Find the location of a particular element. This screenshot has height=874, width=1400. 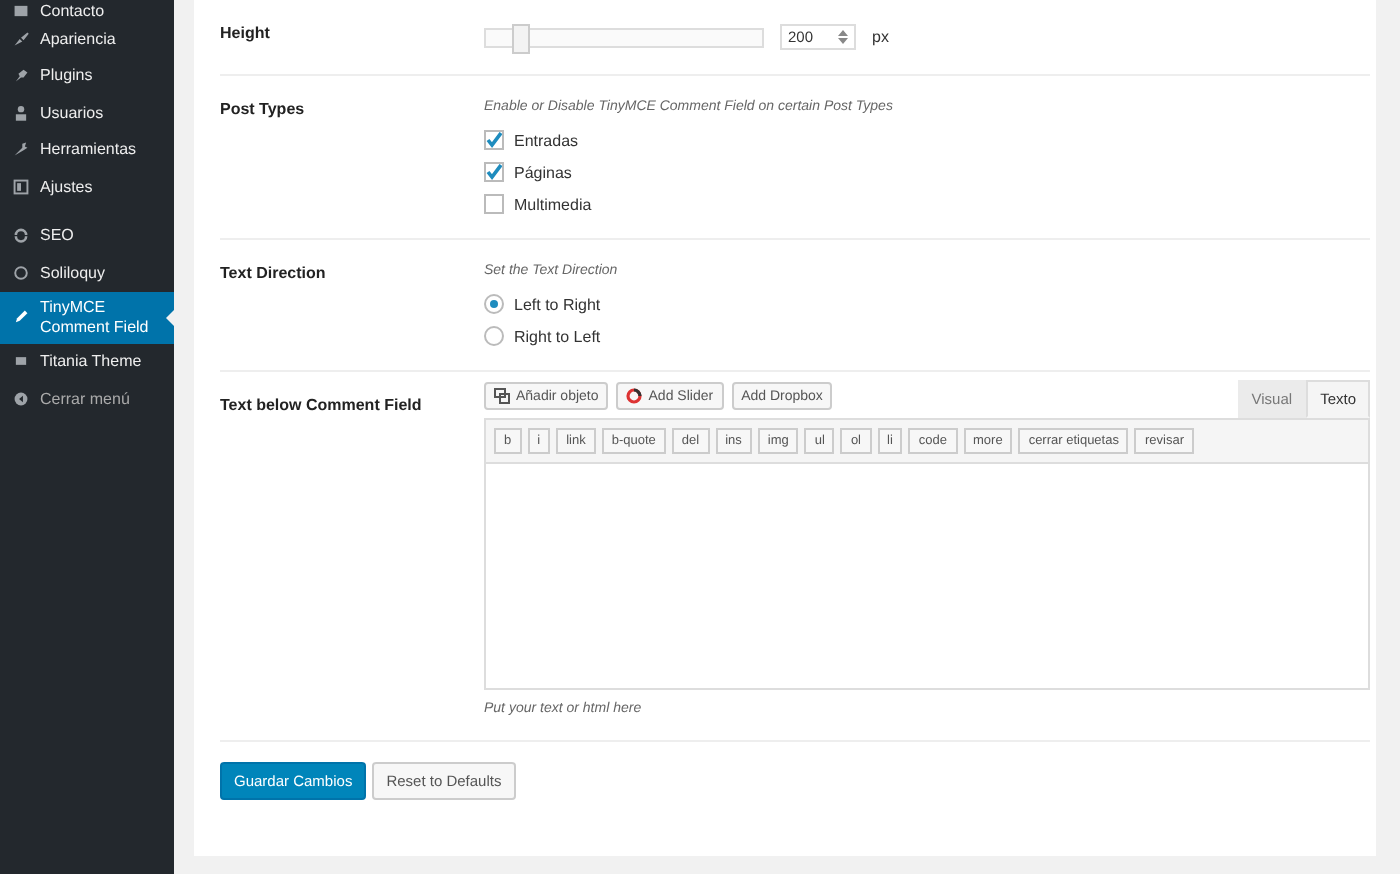

square-icon is located at coordinates (21, 361).